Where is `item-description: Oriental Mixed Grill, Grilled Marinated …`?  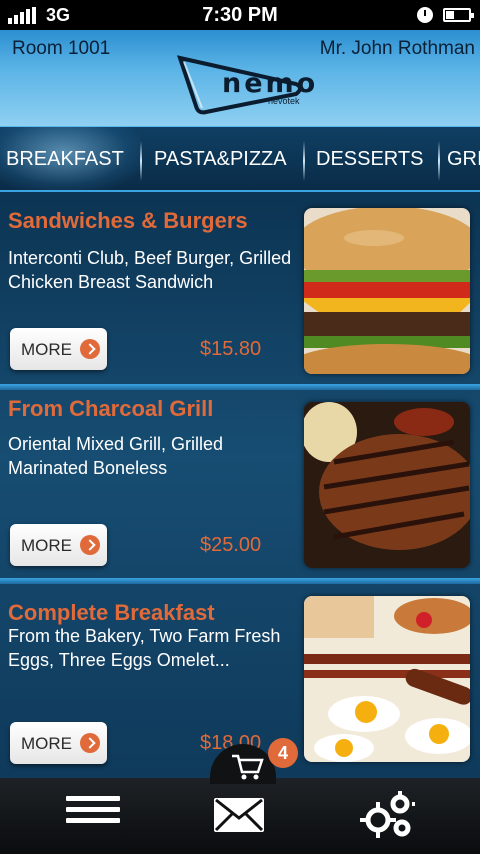
item-description: Oriental Mixed Grill, Grilled Marinated … is located at coordinates (116, 456).